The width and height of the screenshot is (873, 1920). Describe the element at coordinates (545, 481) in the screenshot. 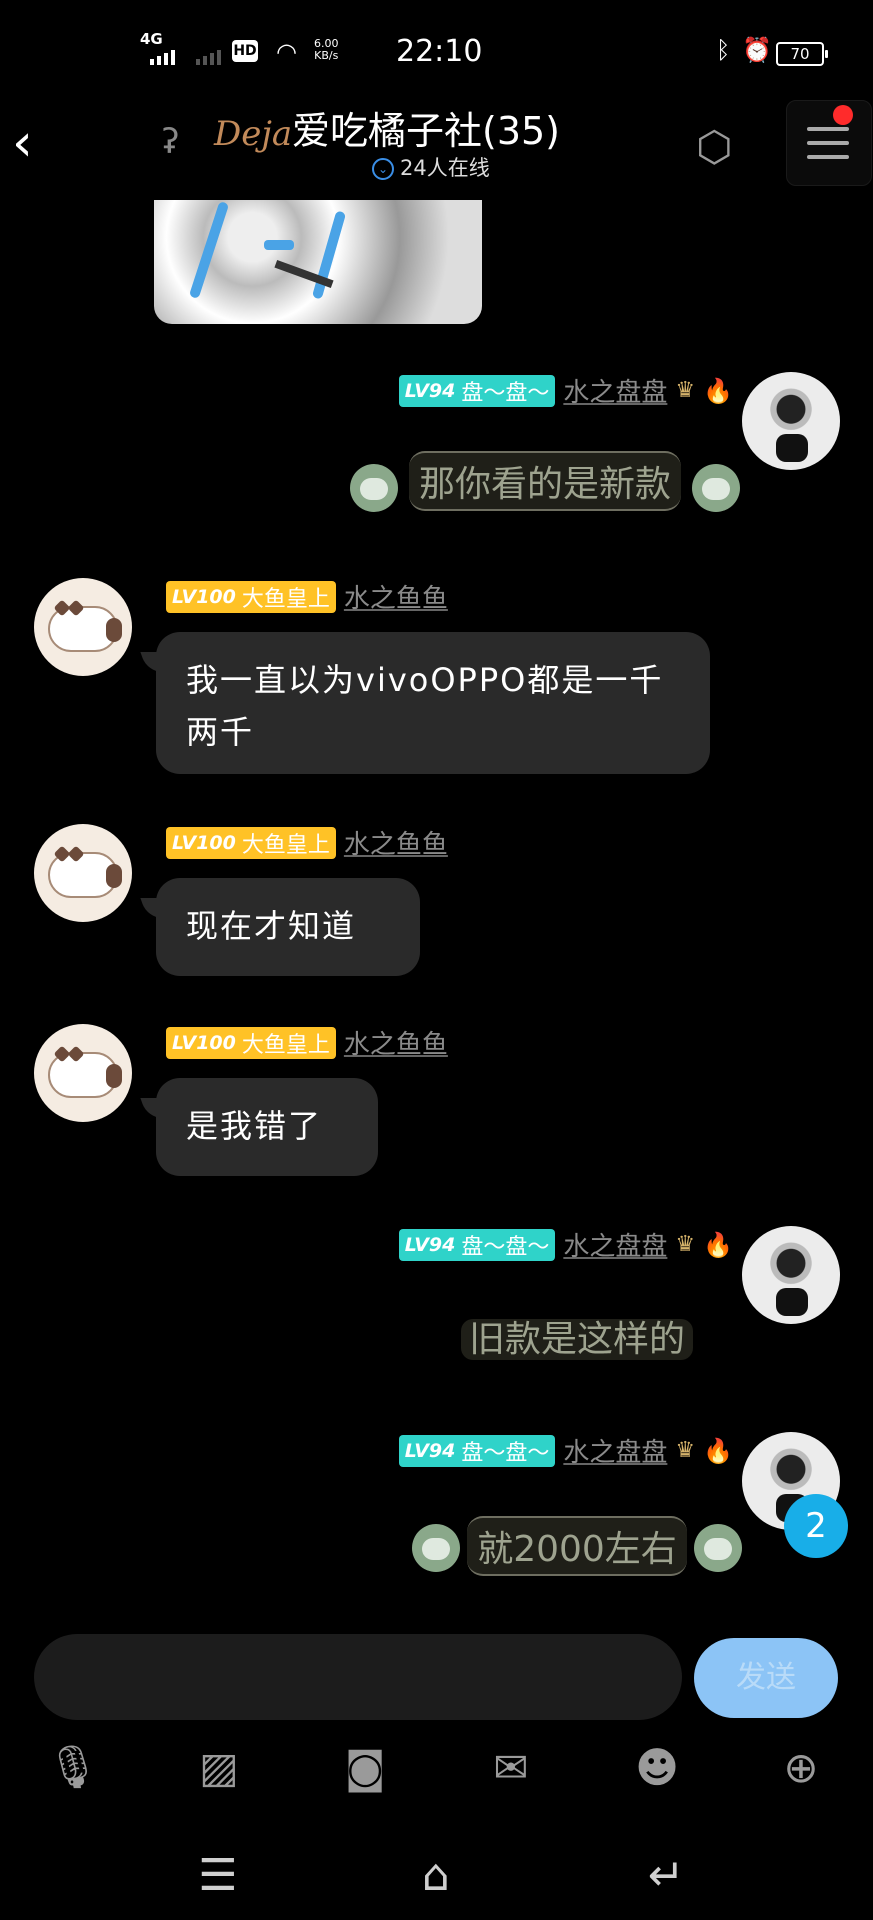

I see `message-bubble: 那你看的是新款` at that location.